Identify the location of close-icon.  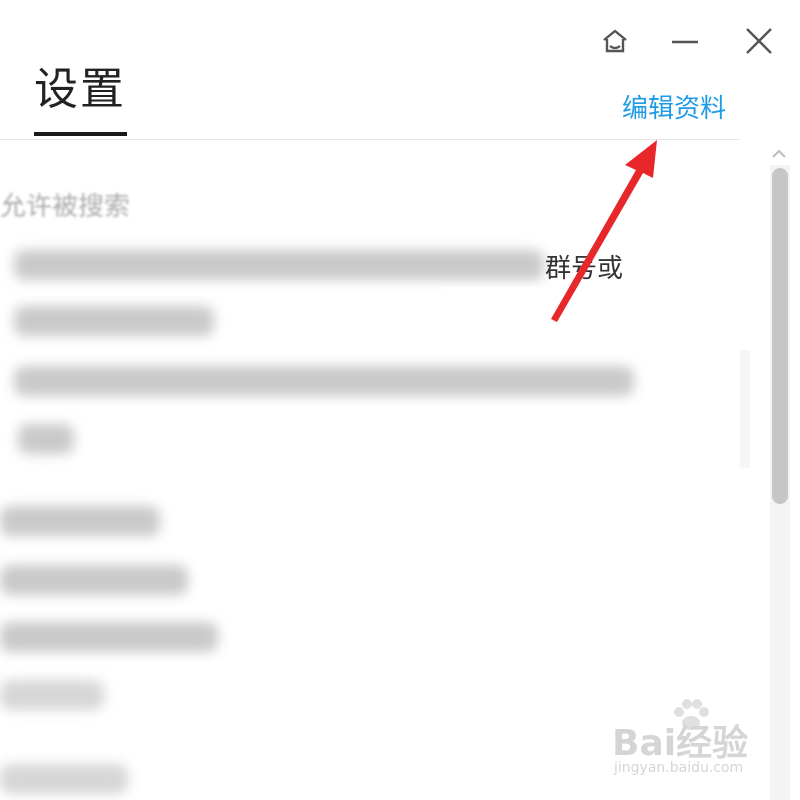
(759, 41).